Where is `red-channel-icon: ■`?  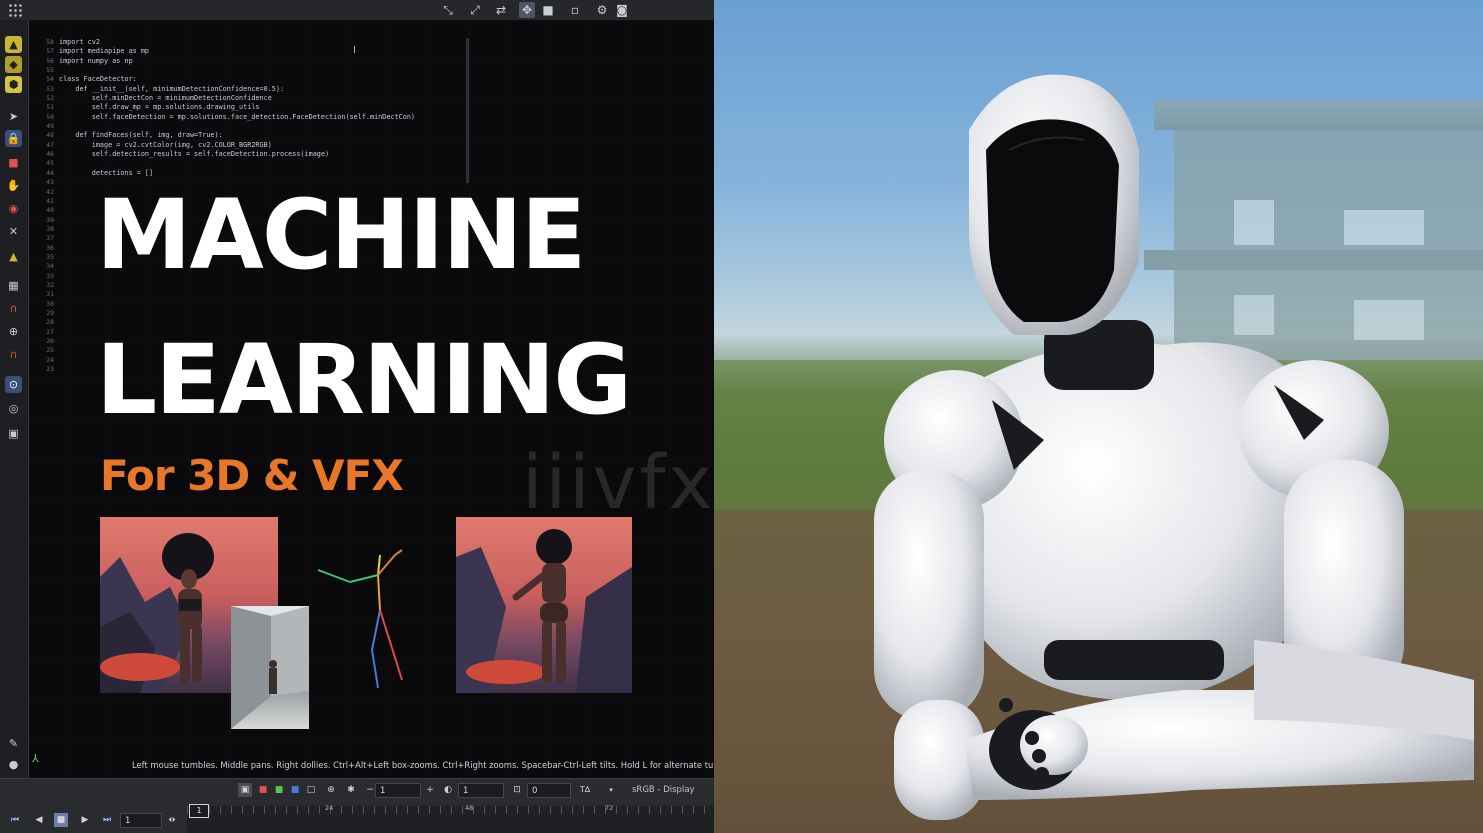
red-channel-icon: ■ is located at coordinates (263, 790).